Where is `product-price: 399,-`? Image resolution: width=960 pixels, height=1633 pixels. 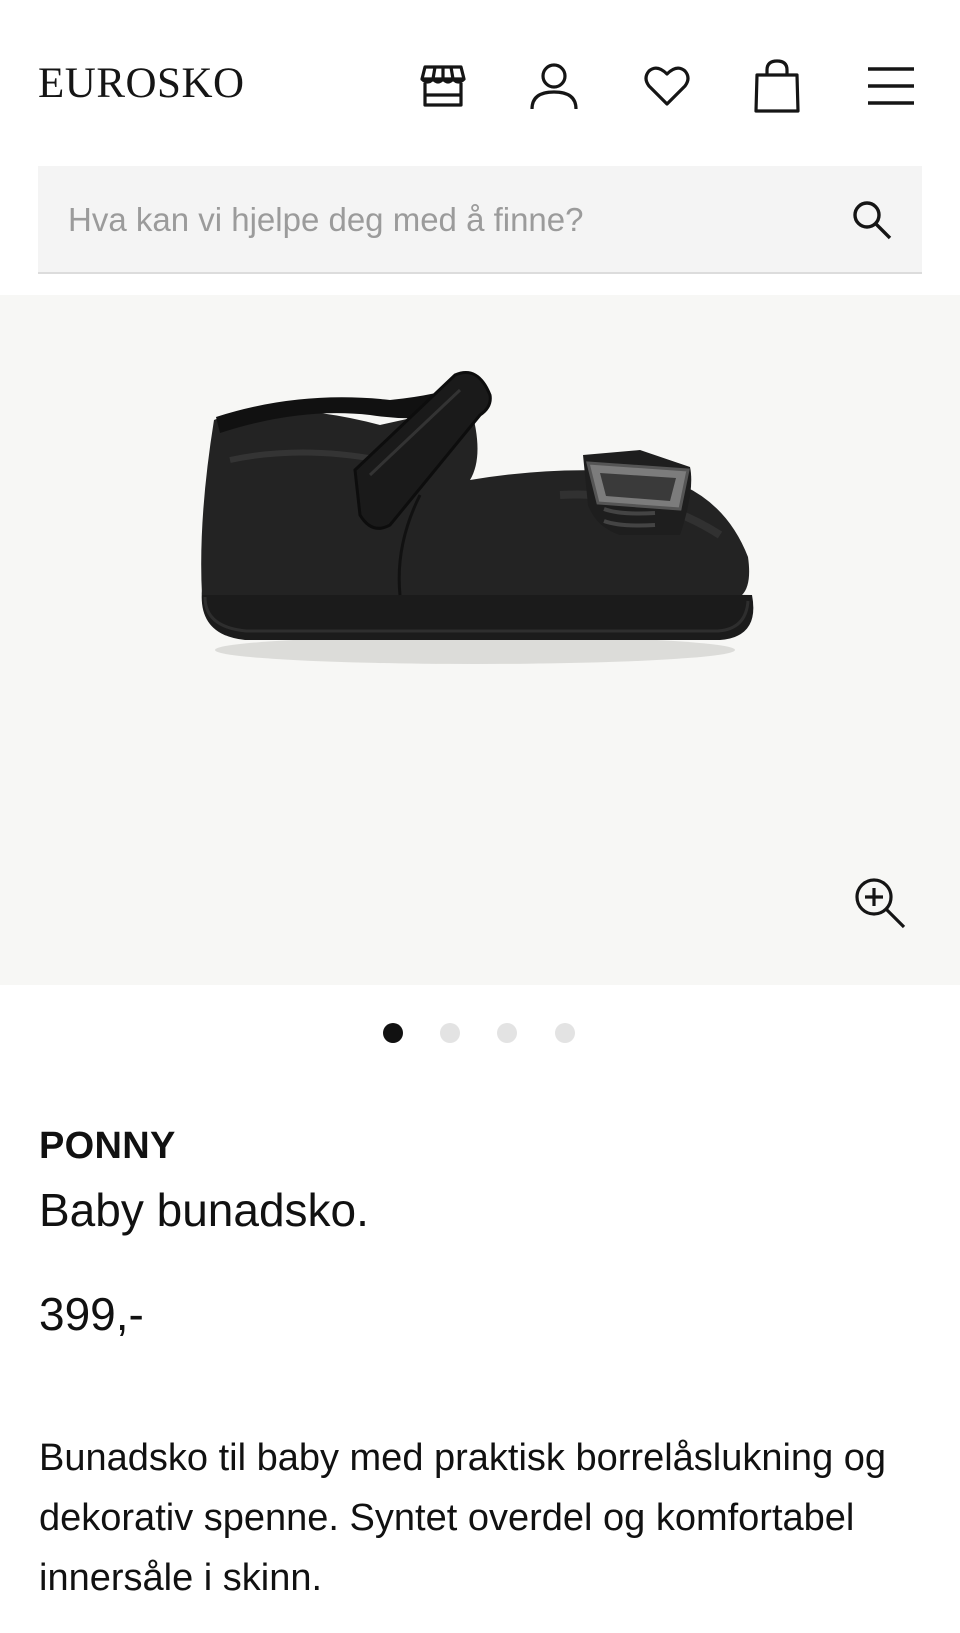 product-price: 399,- is located at coordinates (91, 1314).